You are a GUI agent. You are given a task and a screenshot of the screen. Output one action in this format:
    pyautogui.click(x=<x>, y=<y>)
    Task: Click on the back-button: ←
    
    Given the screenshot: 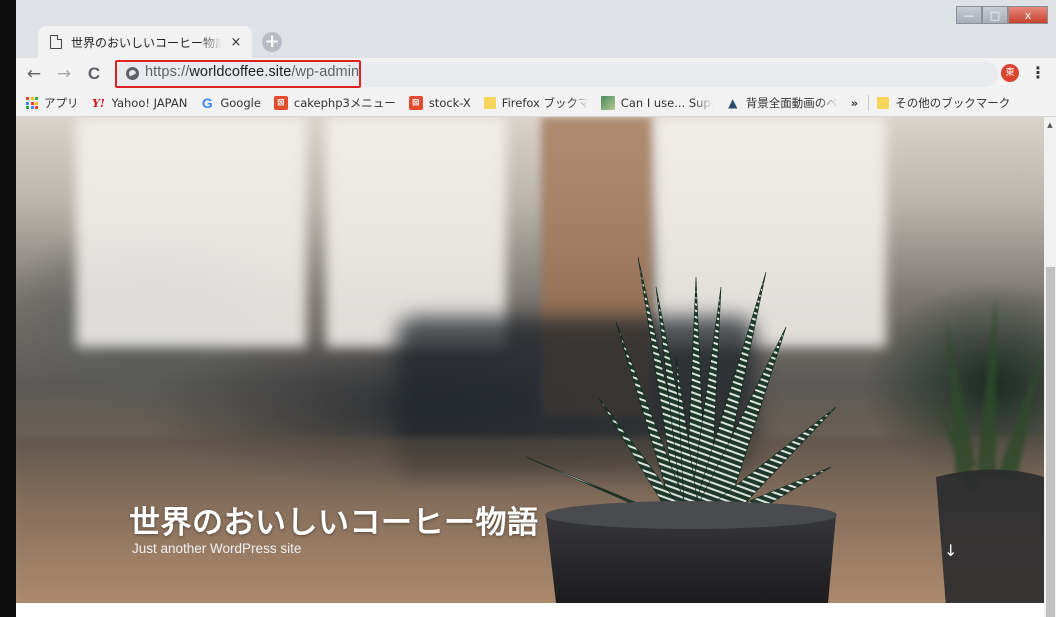 What is the action you would take?
    pyautogui.click(x=34, y=74)
    